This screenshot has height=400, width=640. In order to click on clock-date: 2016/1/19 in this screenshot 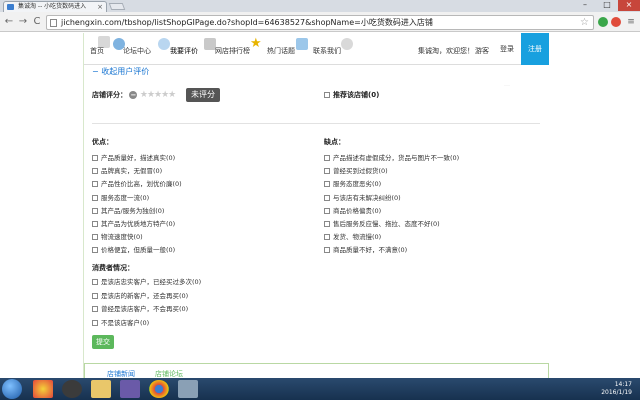, I will do `click(616, 392)`.